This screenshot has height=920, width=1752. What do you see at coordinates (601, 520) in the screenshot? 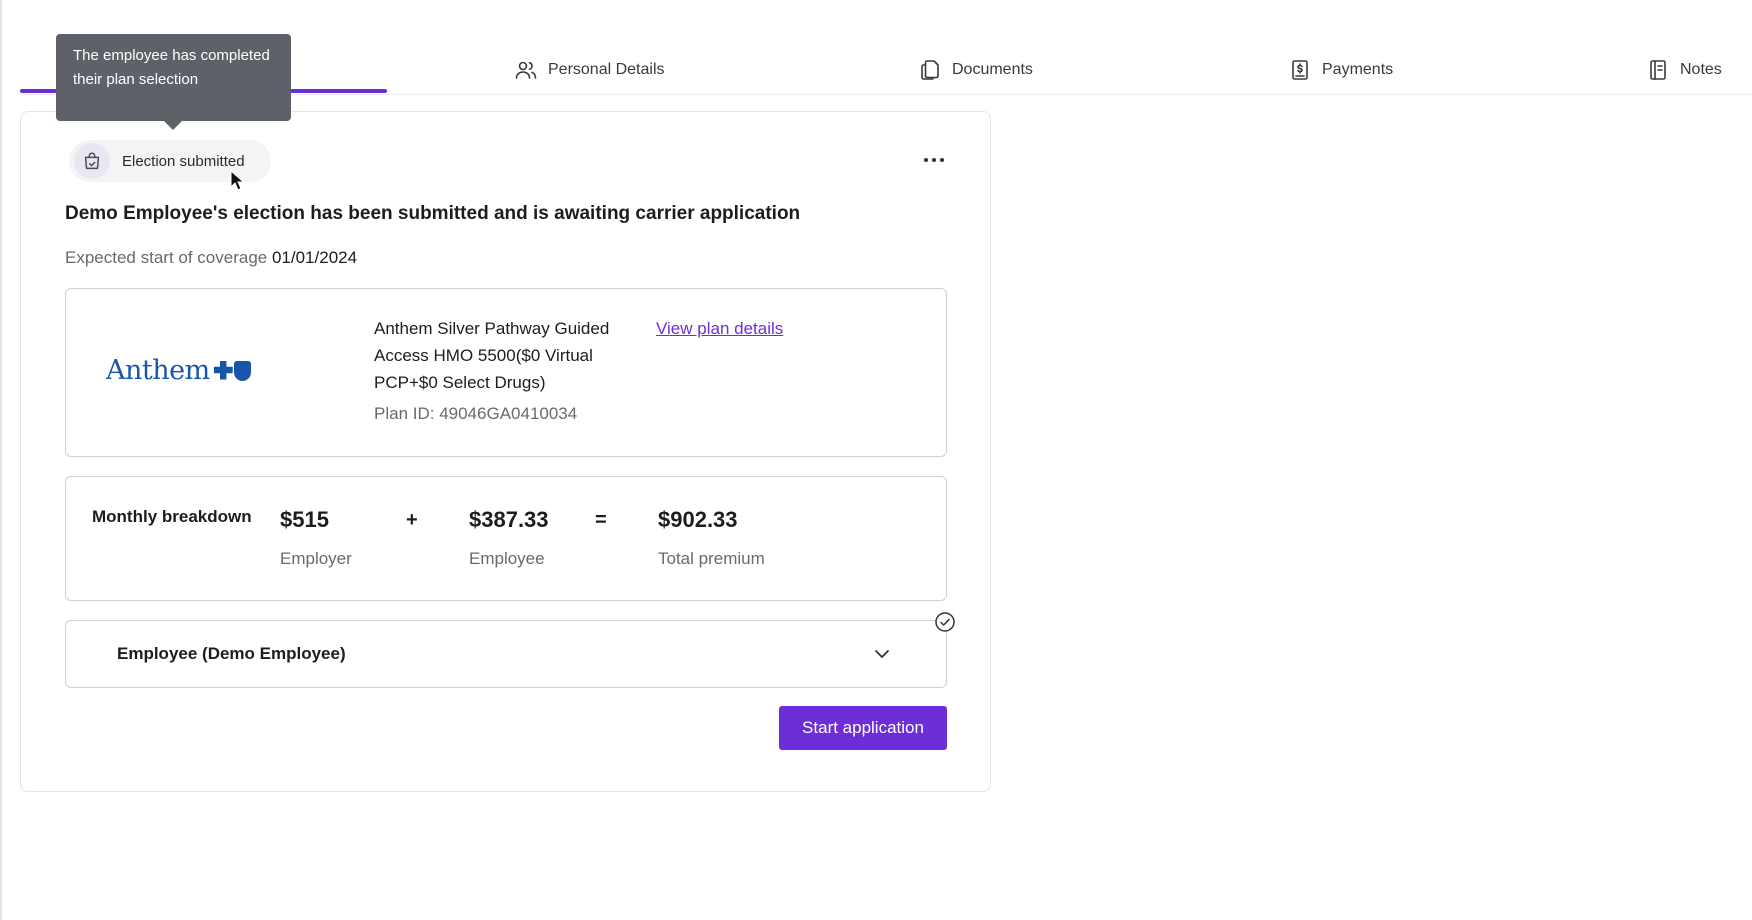
I see `equals-sign: =` at bounding box center [601, 520].